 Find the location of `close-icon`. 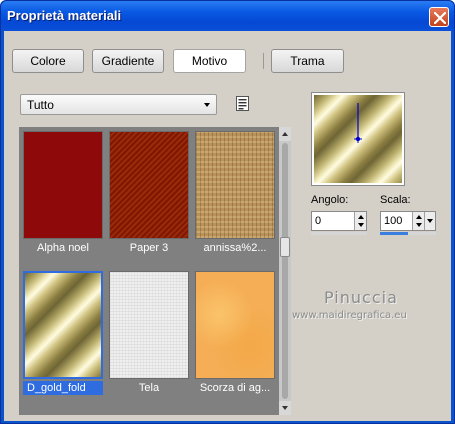

close-icon is located at coordinates (440, 18).